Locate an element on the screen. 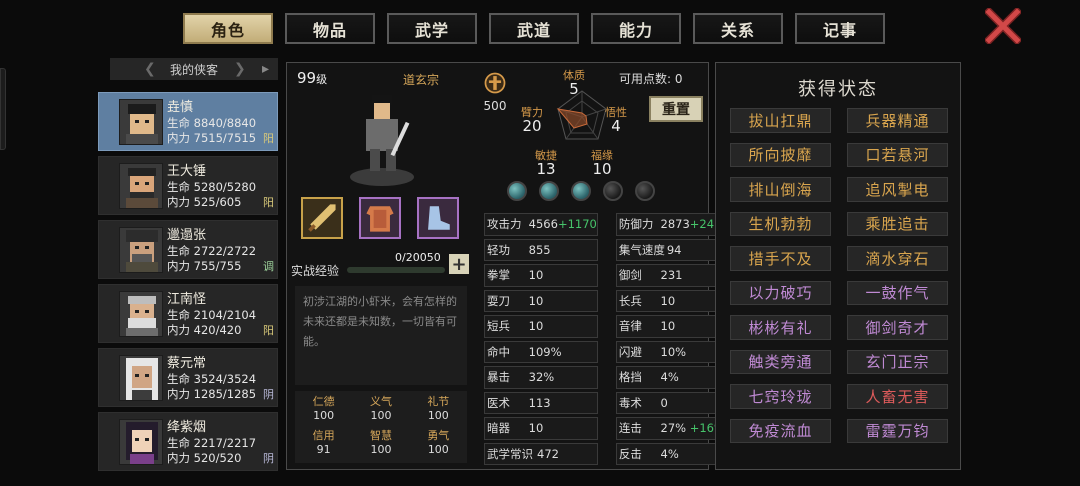 This screenshot has width=1080, height=486. status-item: 生机勃勃 is located at coordinates (780, 223).